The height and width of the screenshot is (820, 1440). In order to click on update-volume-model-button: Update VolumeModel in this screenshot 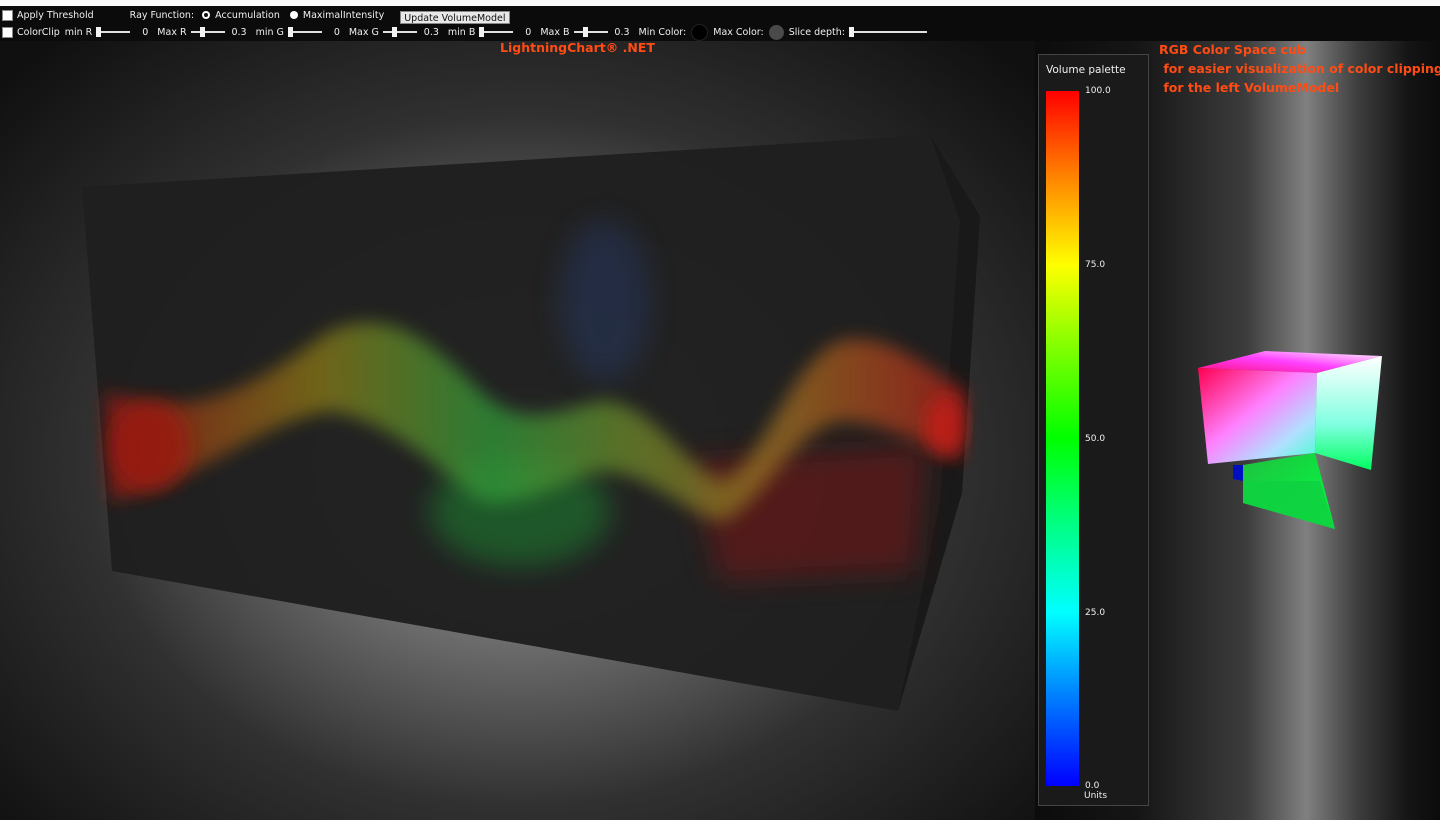, I will do `click(455, 17)`.